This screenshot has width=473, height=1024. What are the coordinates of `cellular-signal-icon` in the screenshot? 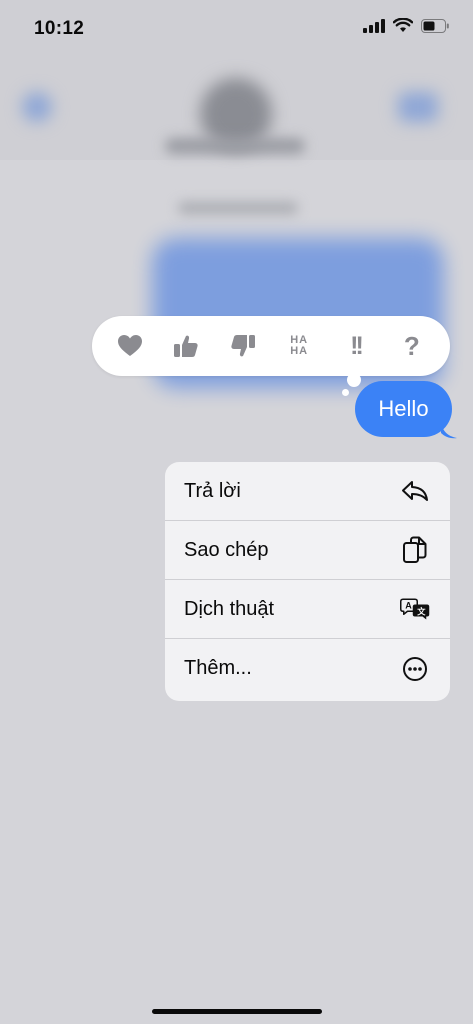 It's located at (374, 28).